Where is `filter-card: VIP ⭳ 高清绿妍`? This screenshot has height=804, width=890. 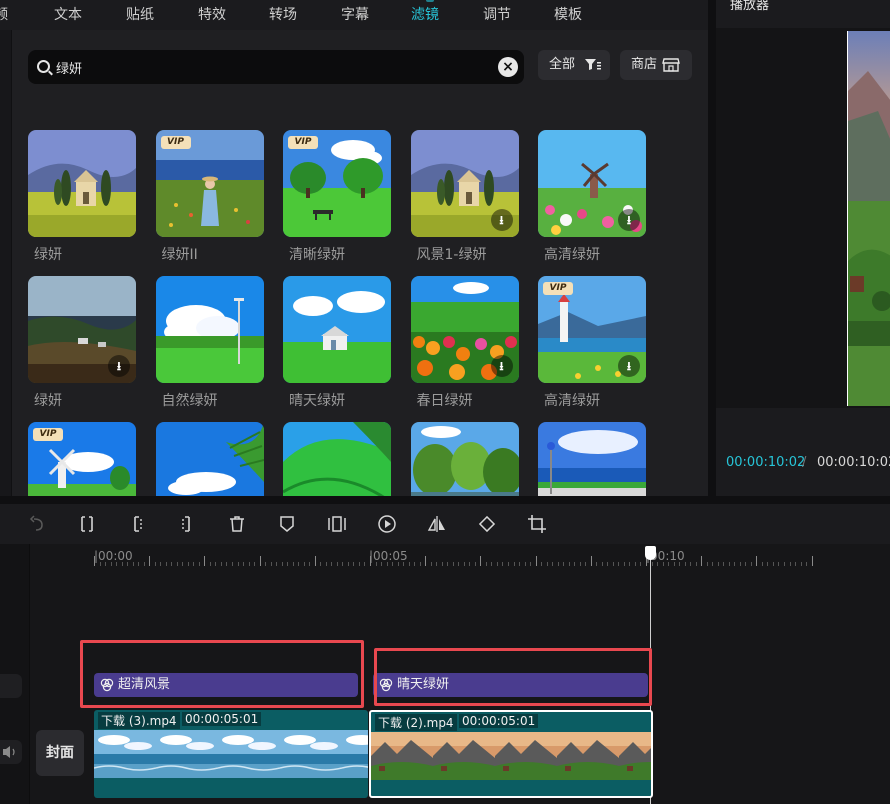
filter-card: VIP ⭳ 高清绿妍 is located at coordinates (592, 346).